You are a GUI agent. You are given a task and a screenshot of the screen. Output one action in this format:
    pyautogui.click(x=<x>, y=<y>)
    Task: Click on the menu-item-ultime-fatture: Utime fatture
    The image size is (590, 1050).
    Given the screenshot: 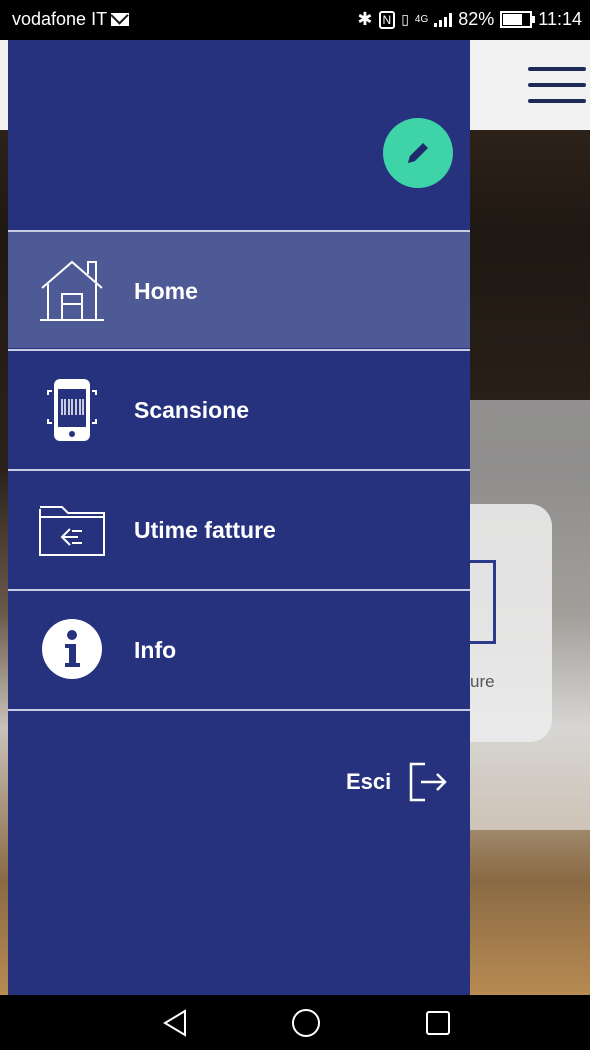 What is the action you would take?
    pyautogui.click(x=239, y=528)
    